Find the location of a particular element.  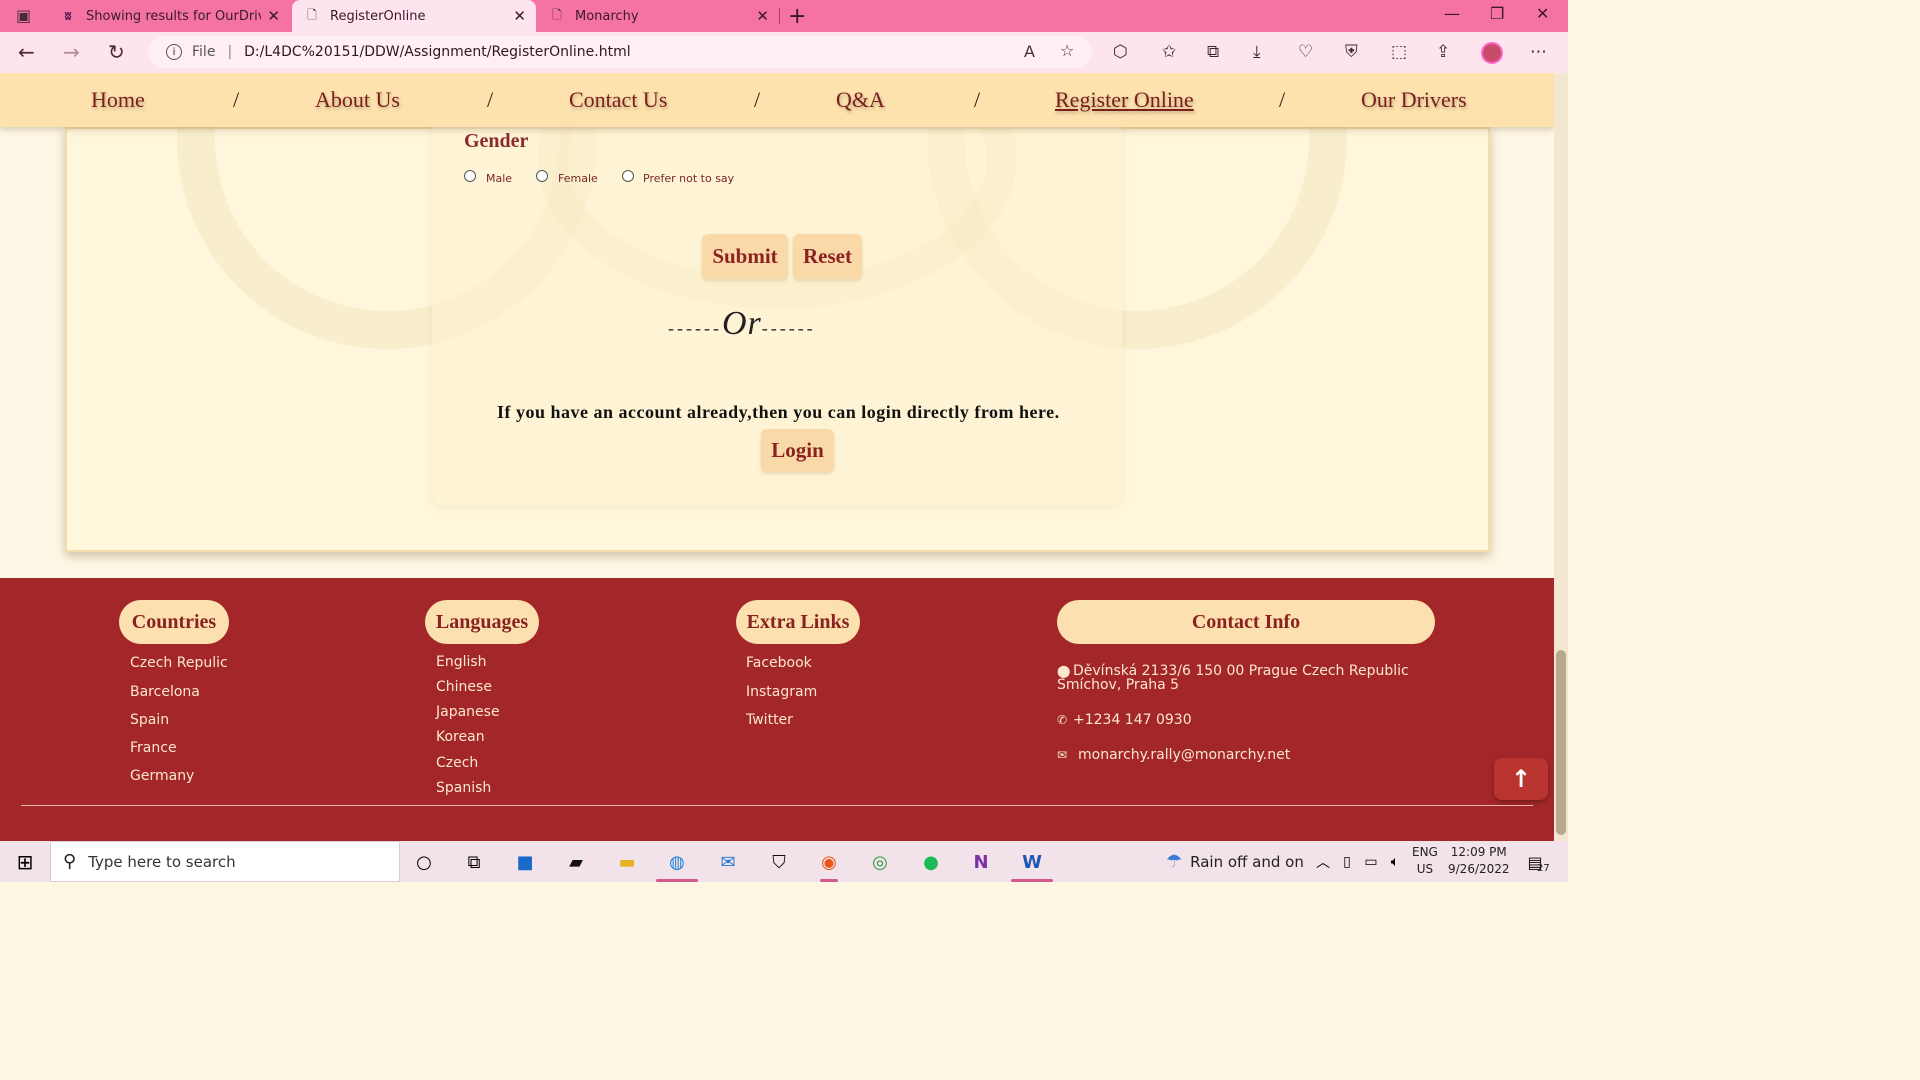

taskbar-search-box: ⚲ Type here to search is located at coordinates (225, 861).